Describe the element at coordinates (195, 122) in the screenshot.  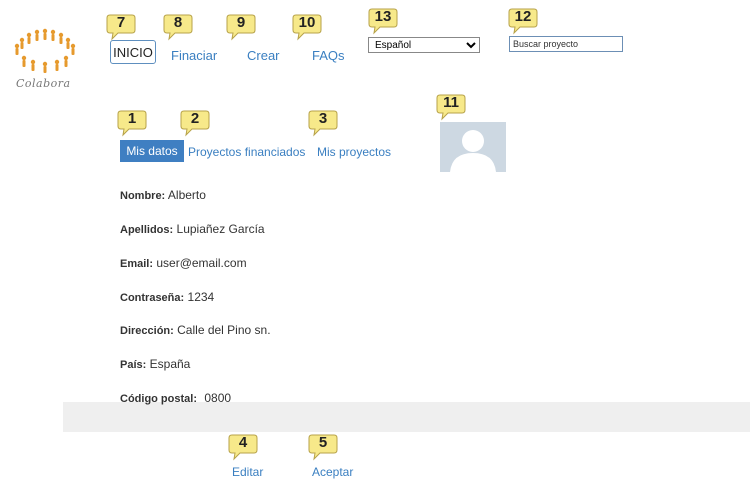
I see `callout-2: 2` at that location.